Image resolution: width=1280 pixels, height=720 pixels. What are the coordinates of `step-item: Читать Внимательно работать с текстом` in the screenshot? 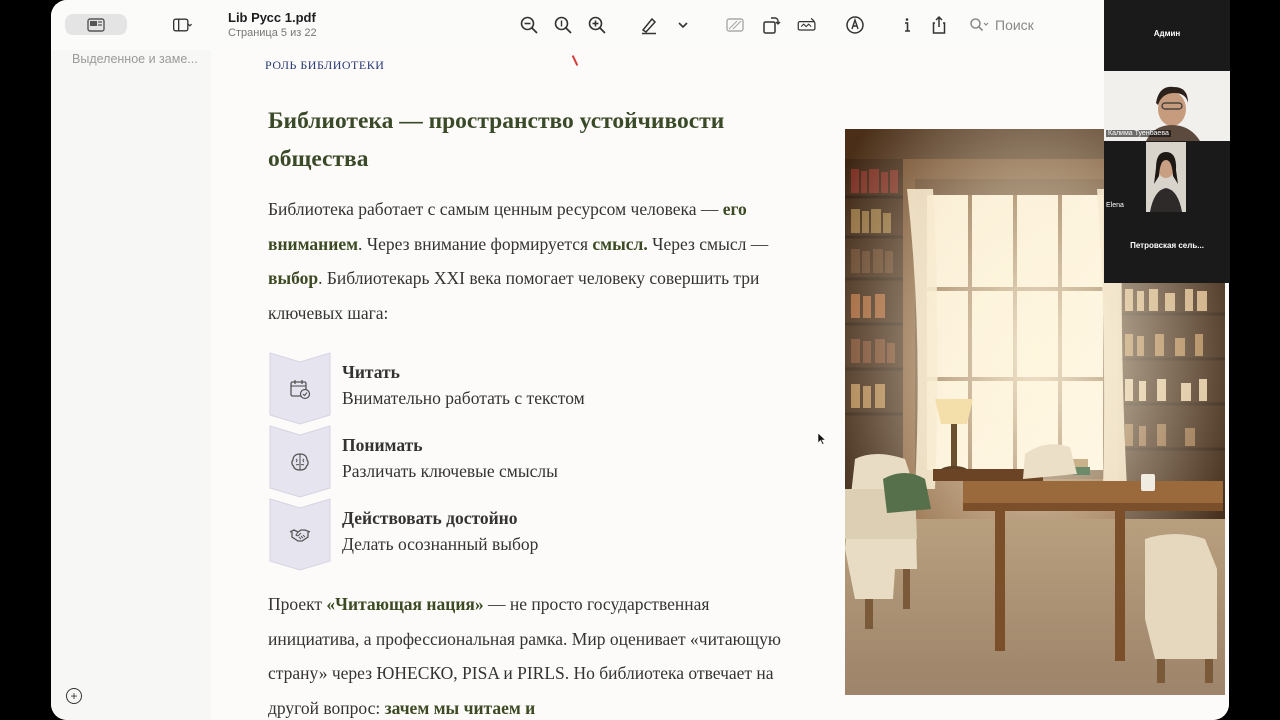 It's located at (519, 388).